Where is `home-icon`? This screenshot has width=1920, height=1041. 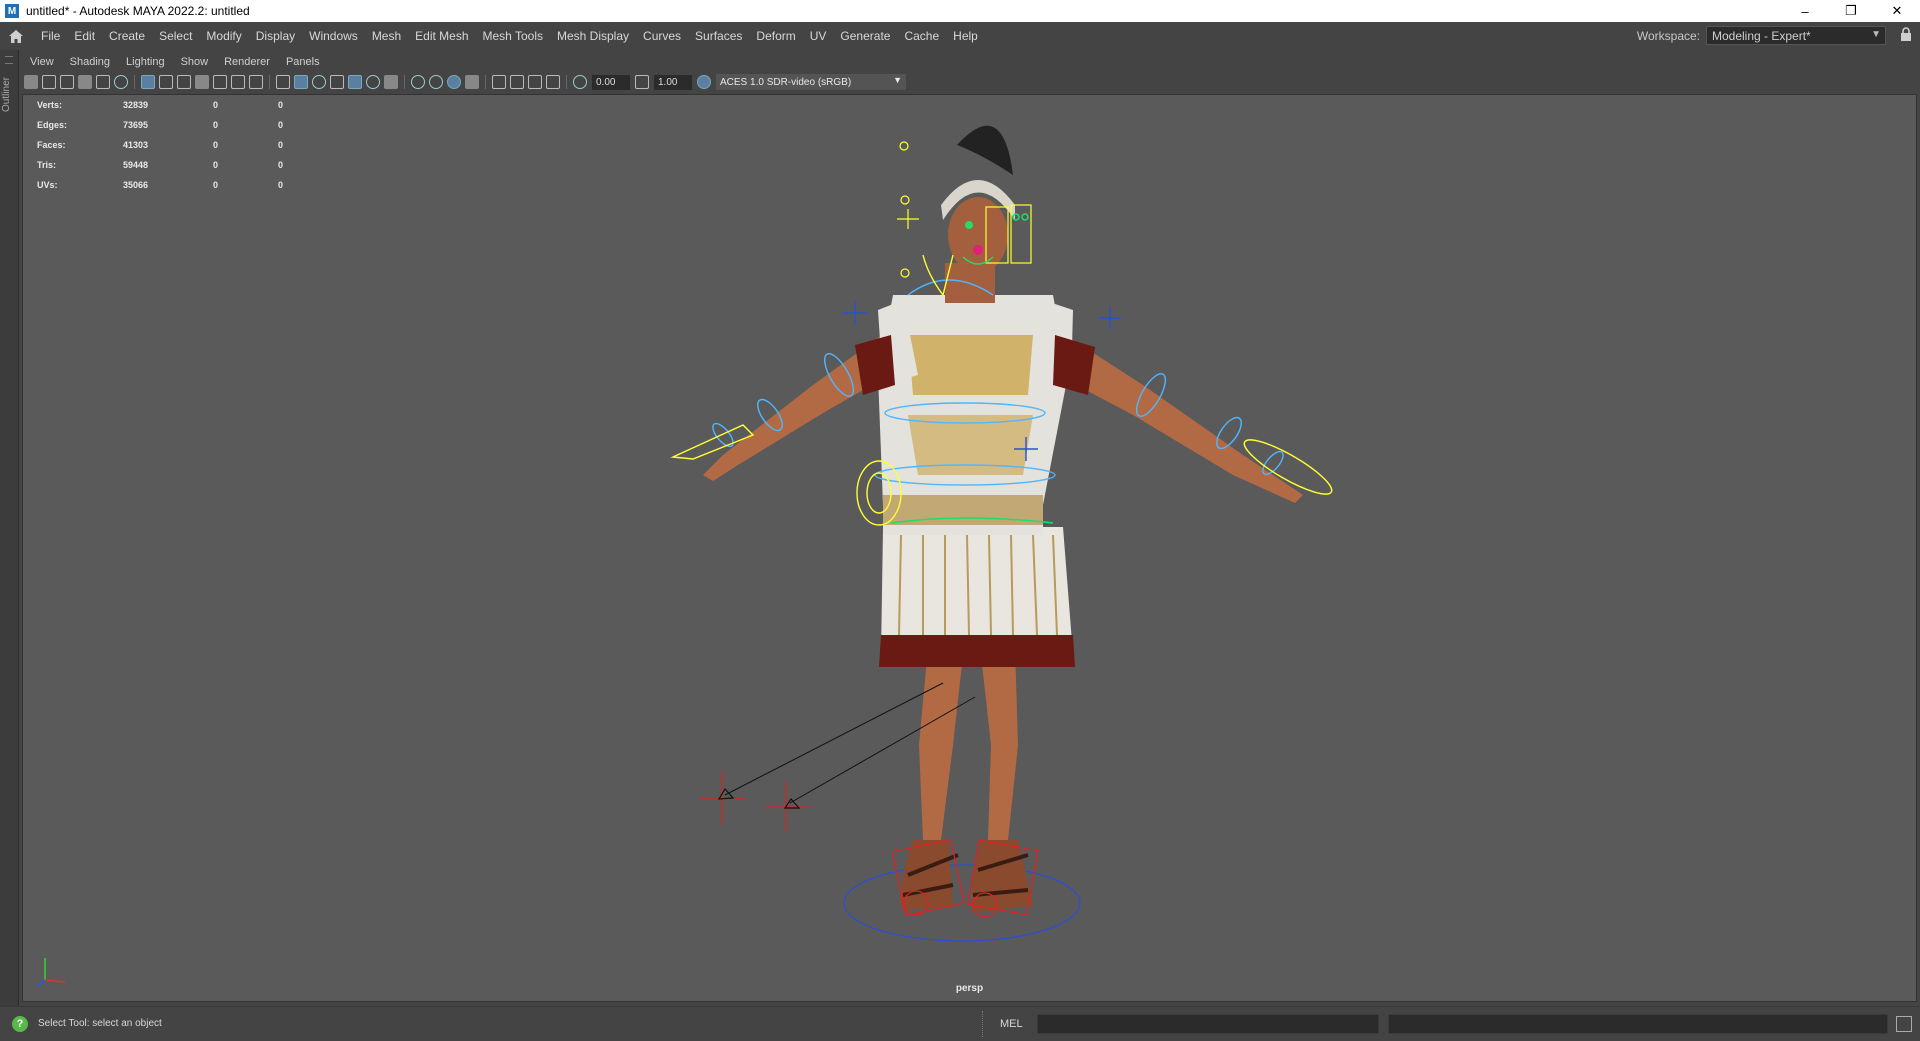
home-icon is located at coordinates (16, 36).